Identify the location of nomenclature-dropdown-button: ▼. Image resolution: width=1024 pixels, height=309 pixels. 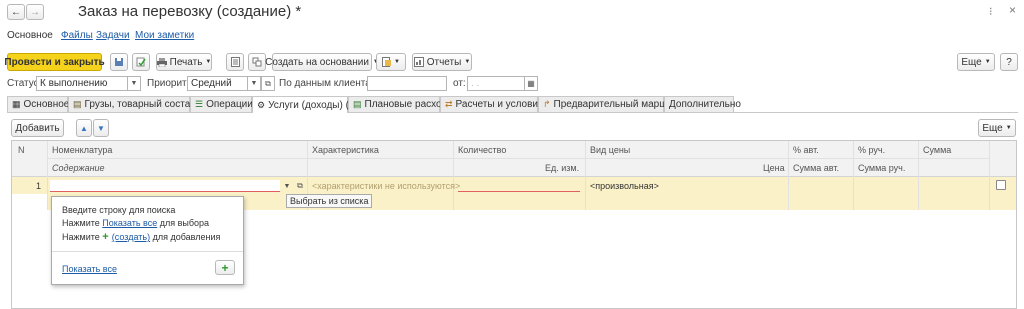
(287, 186).